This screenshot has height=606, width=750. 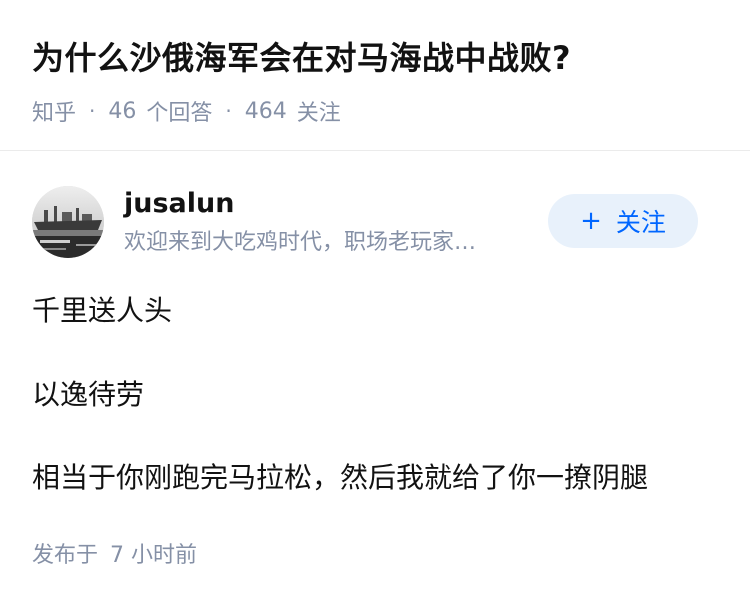 I want to click on author-name: jusalun, so click(x=179, y=204).